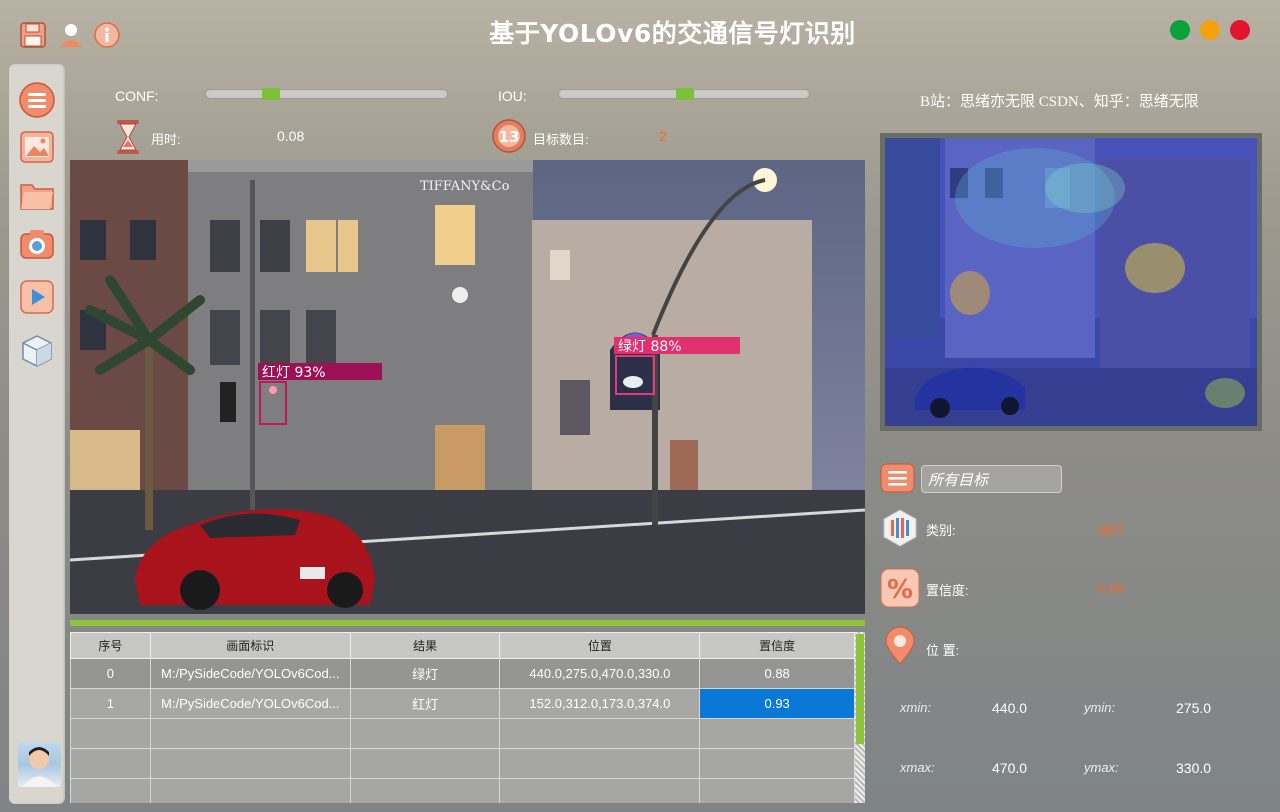 The image size is (1280, 812). I want to click on confidence-value: 0.88, so click(1111, 588).